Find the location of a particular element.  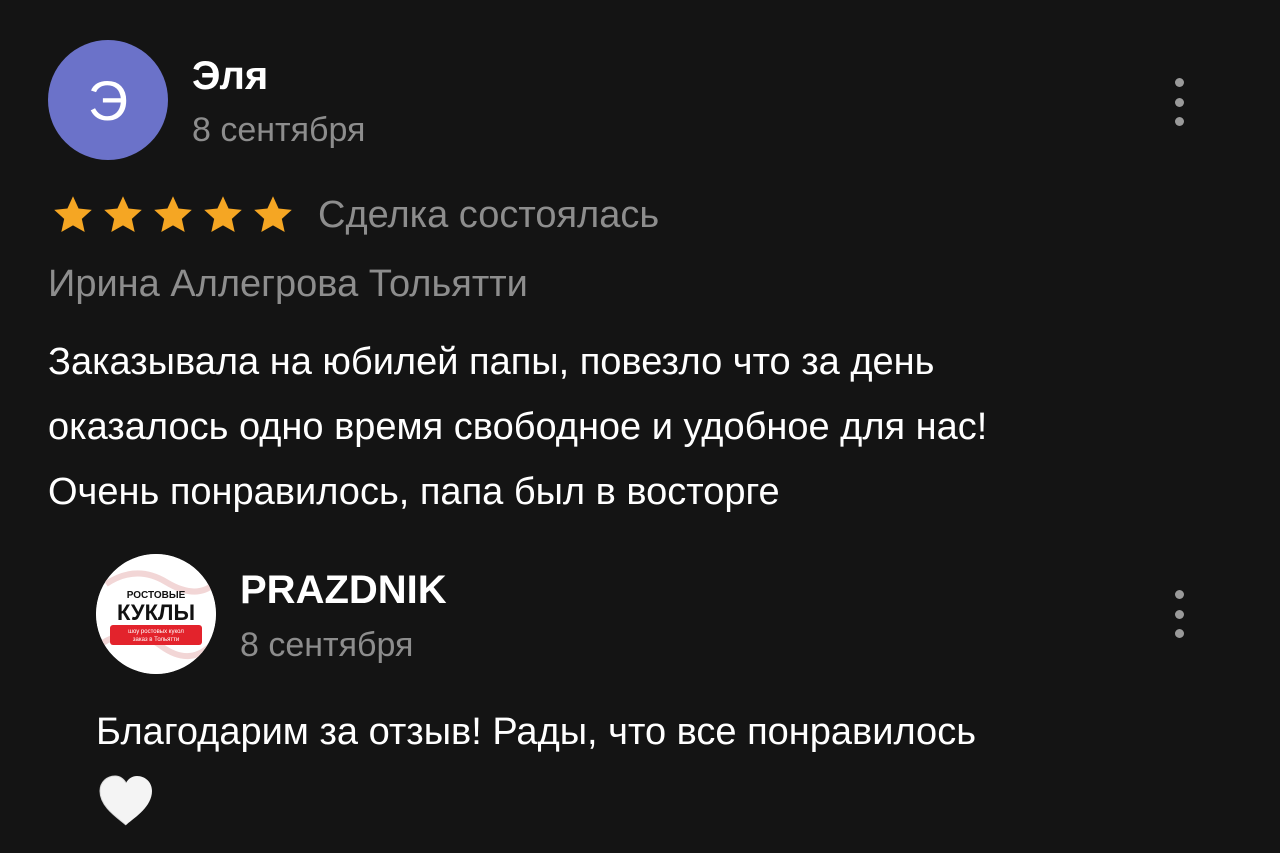

reply-more-icon is located at coordinates (1179, 614).